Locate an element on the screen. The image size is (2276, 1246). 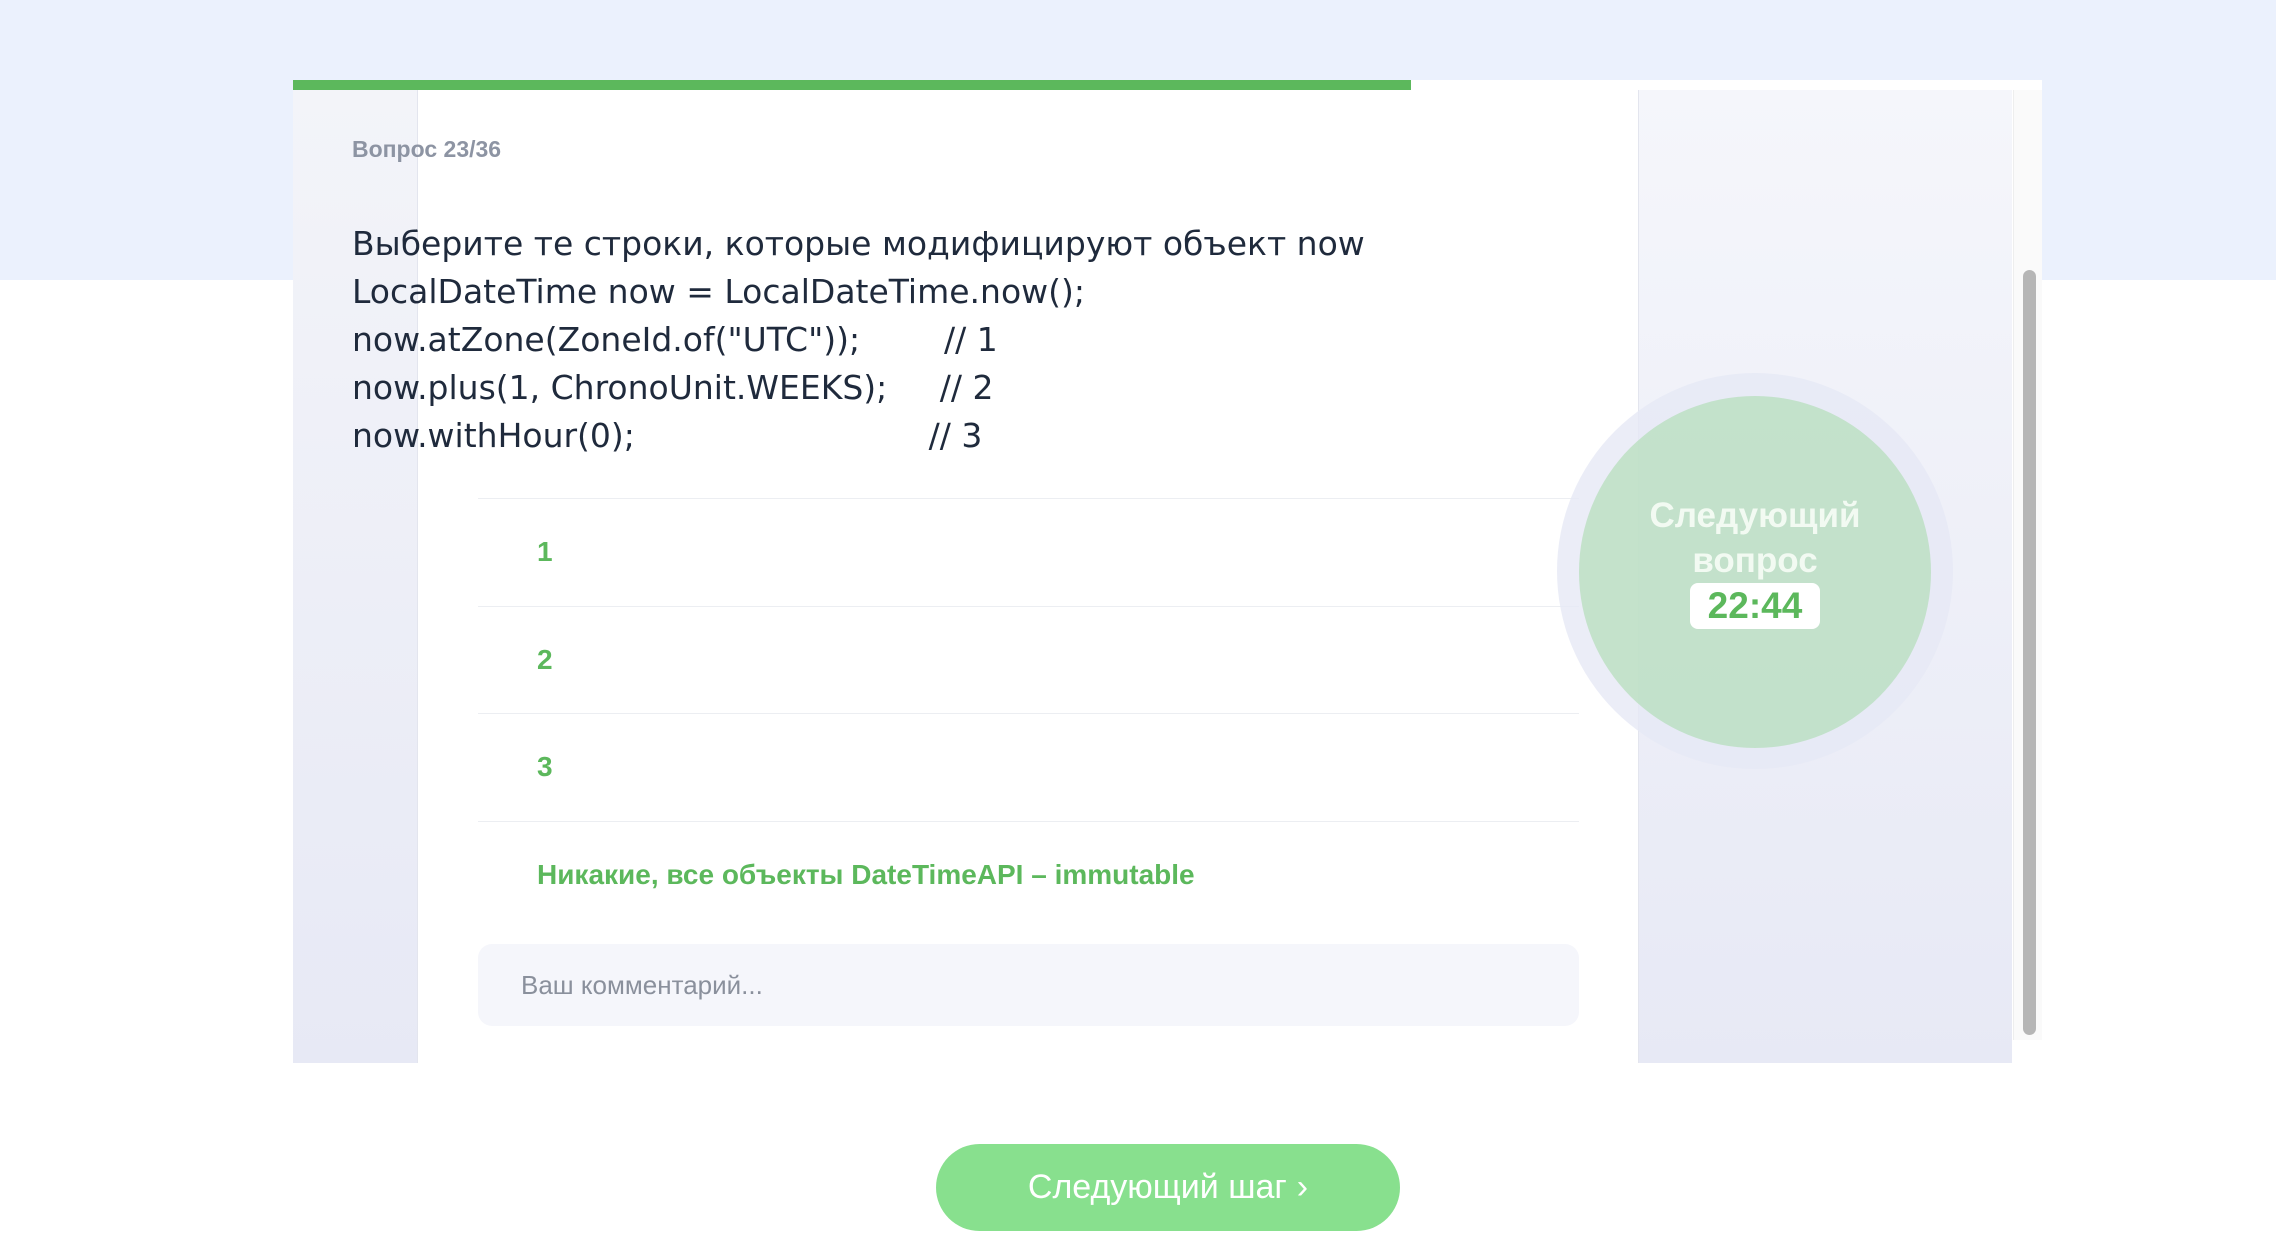
question-line: now.withHour(0); // 3 is located at coordinates (667, 435).